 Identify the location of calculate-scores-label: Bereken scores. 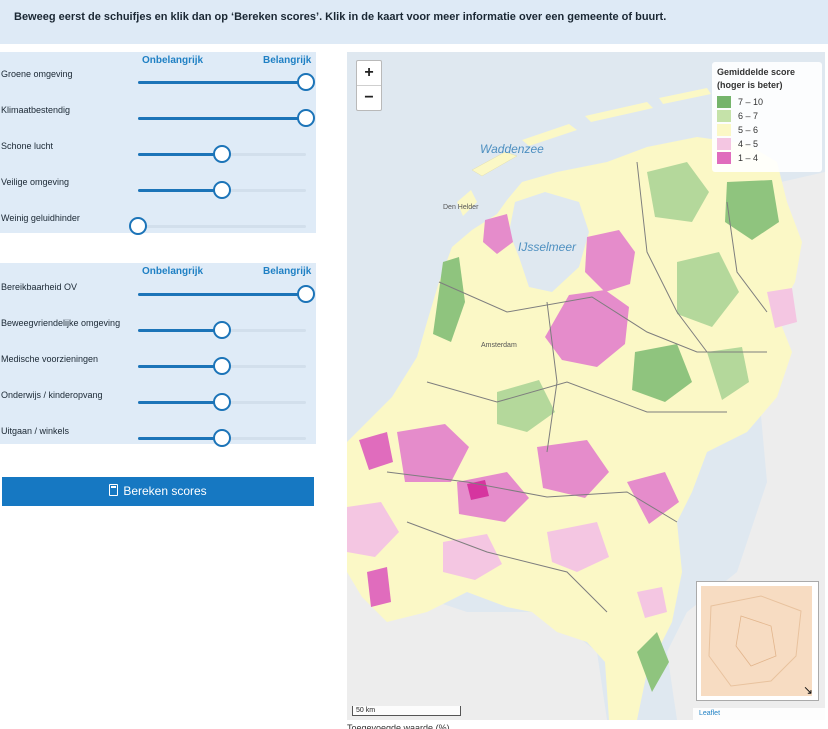
(165, 491).